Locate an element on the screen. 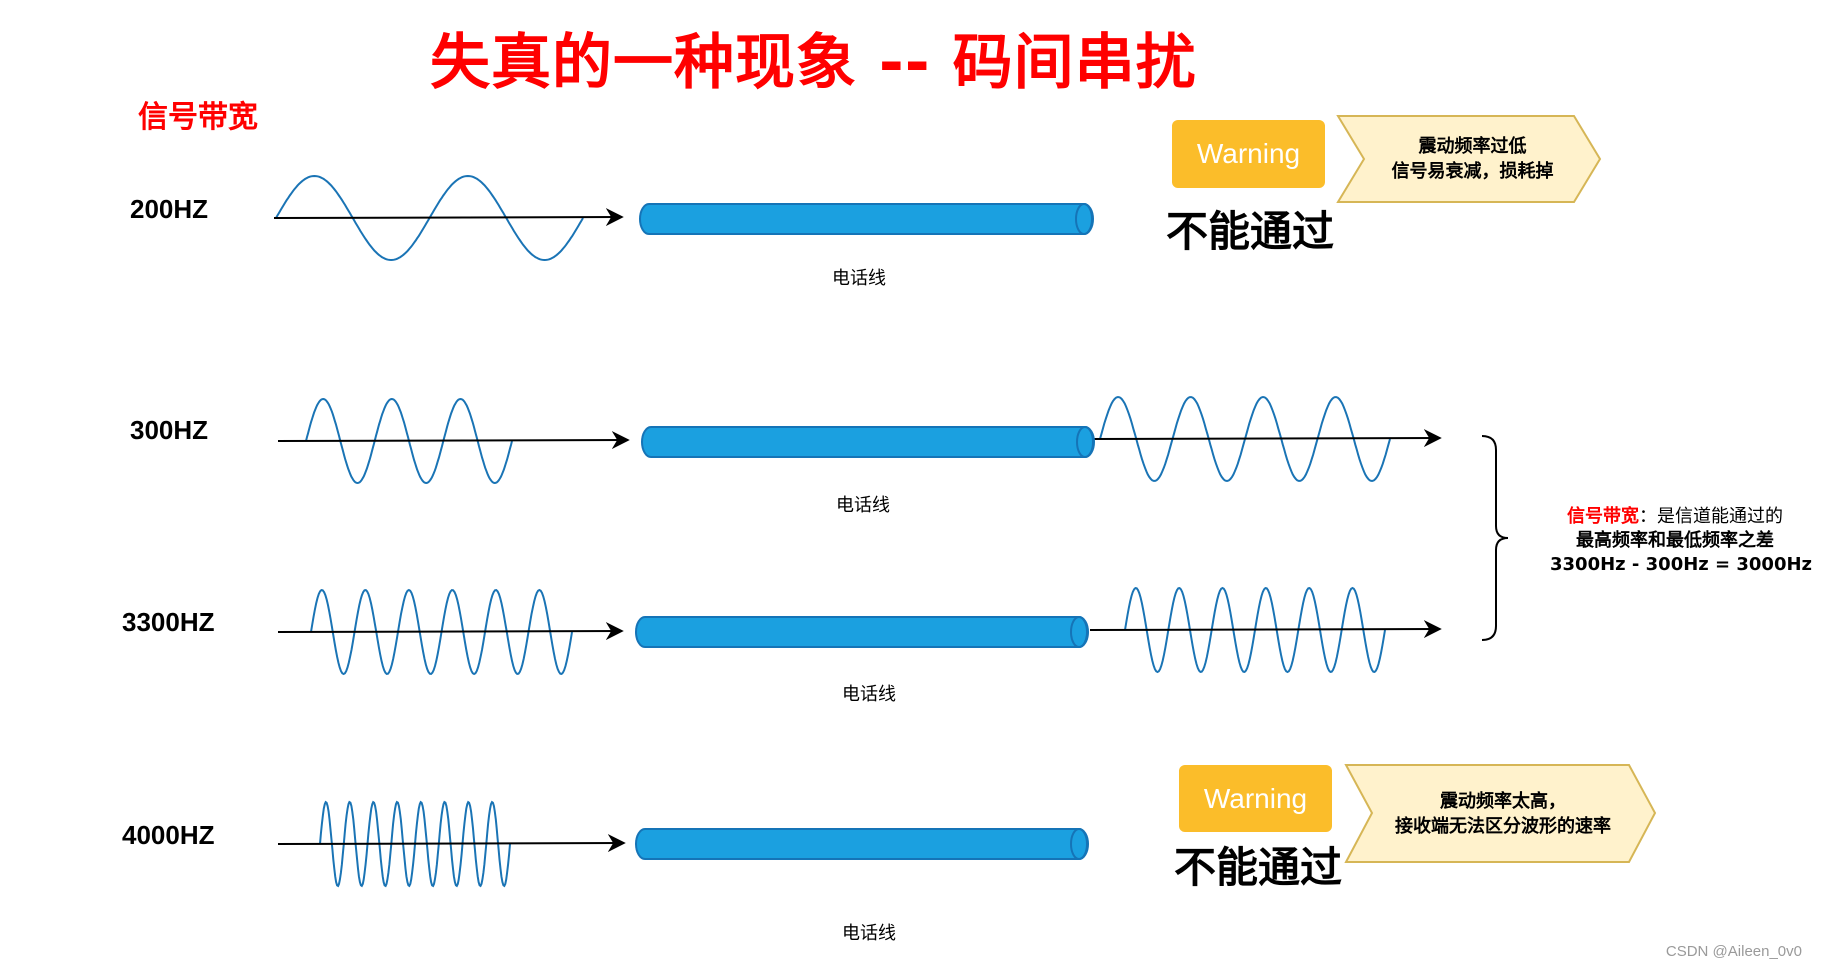 Image resolution: width=1824 pixels, height=970 pixels. watermark: CSDN @Aileen_0v0 is located at coordinates (1733, 951).